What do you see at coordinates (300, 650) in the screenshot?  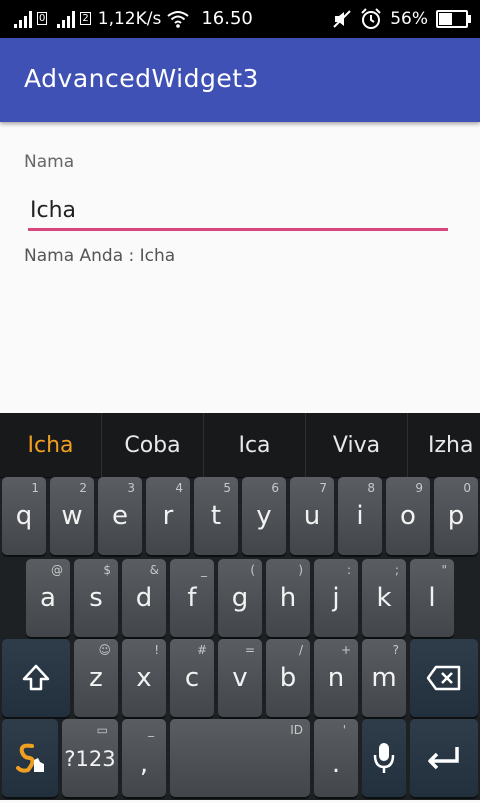 I see `key-hint: /` at bounding box center [300, 650].